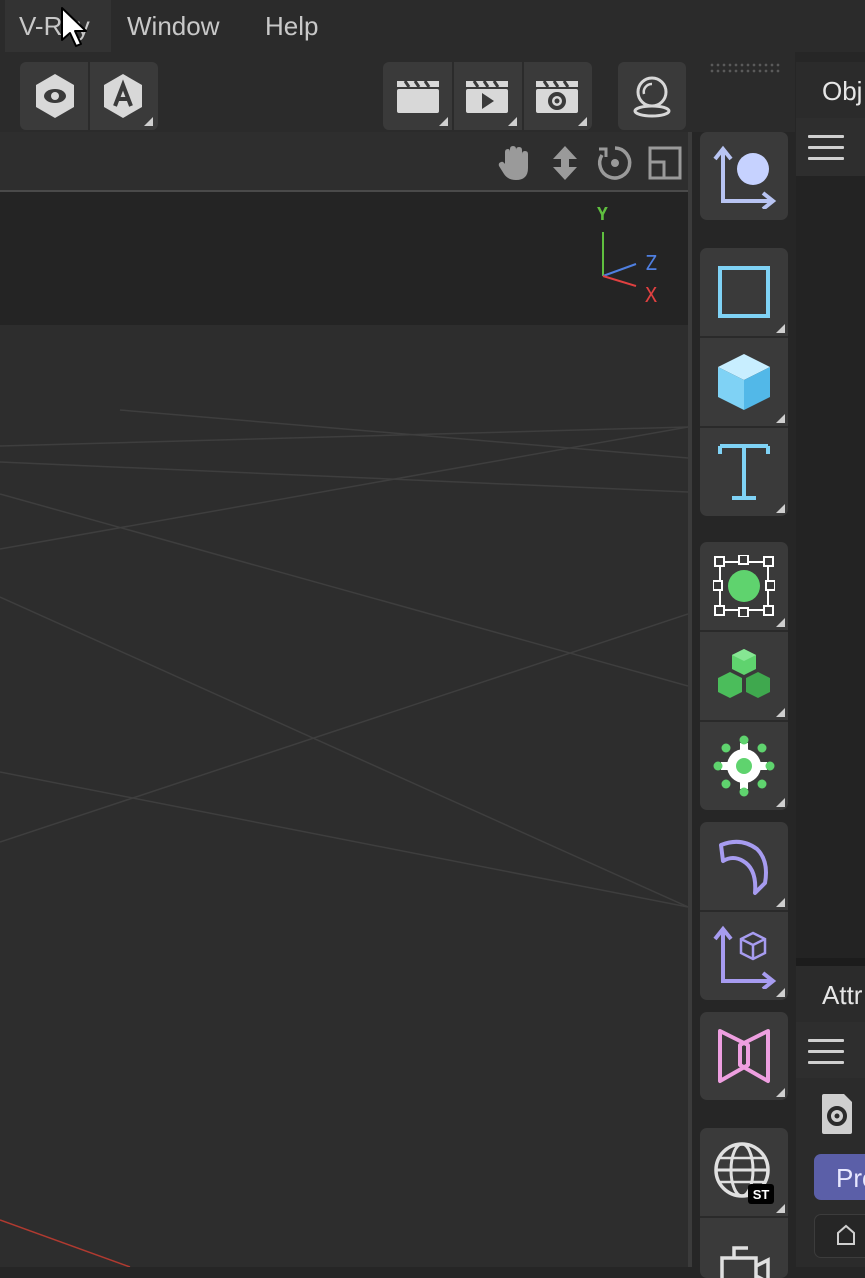  I want to click on palette-group-scene, so click(744, 1056).